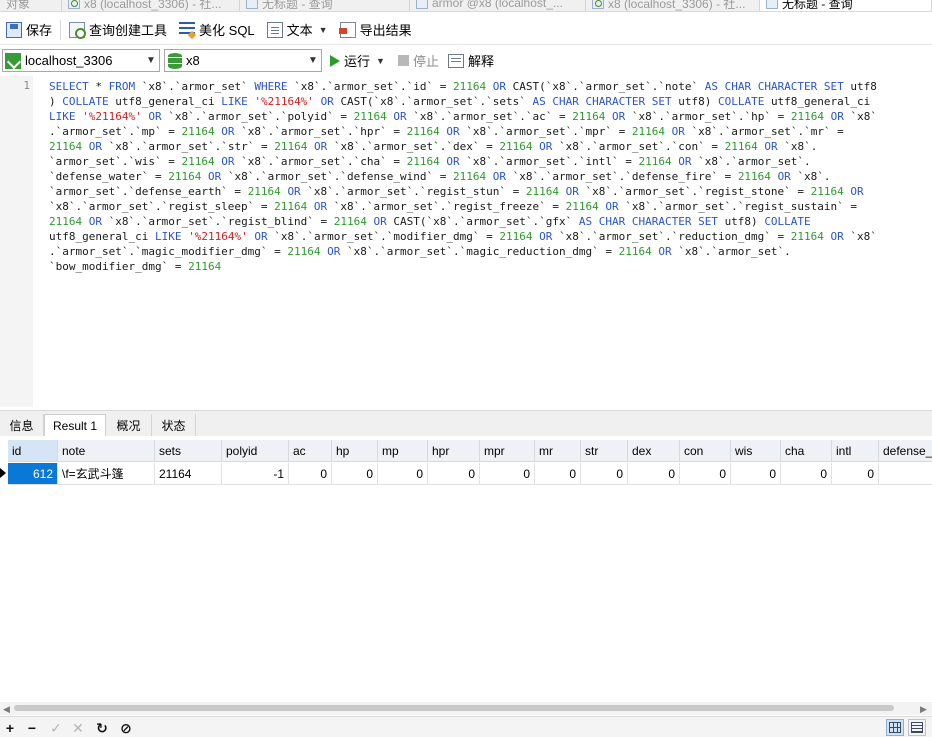 The width and height of the screenshot is (932, 737). I want to click on scroll-left-icon: ◀, so click(6, 709).